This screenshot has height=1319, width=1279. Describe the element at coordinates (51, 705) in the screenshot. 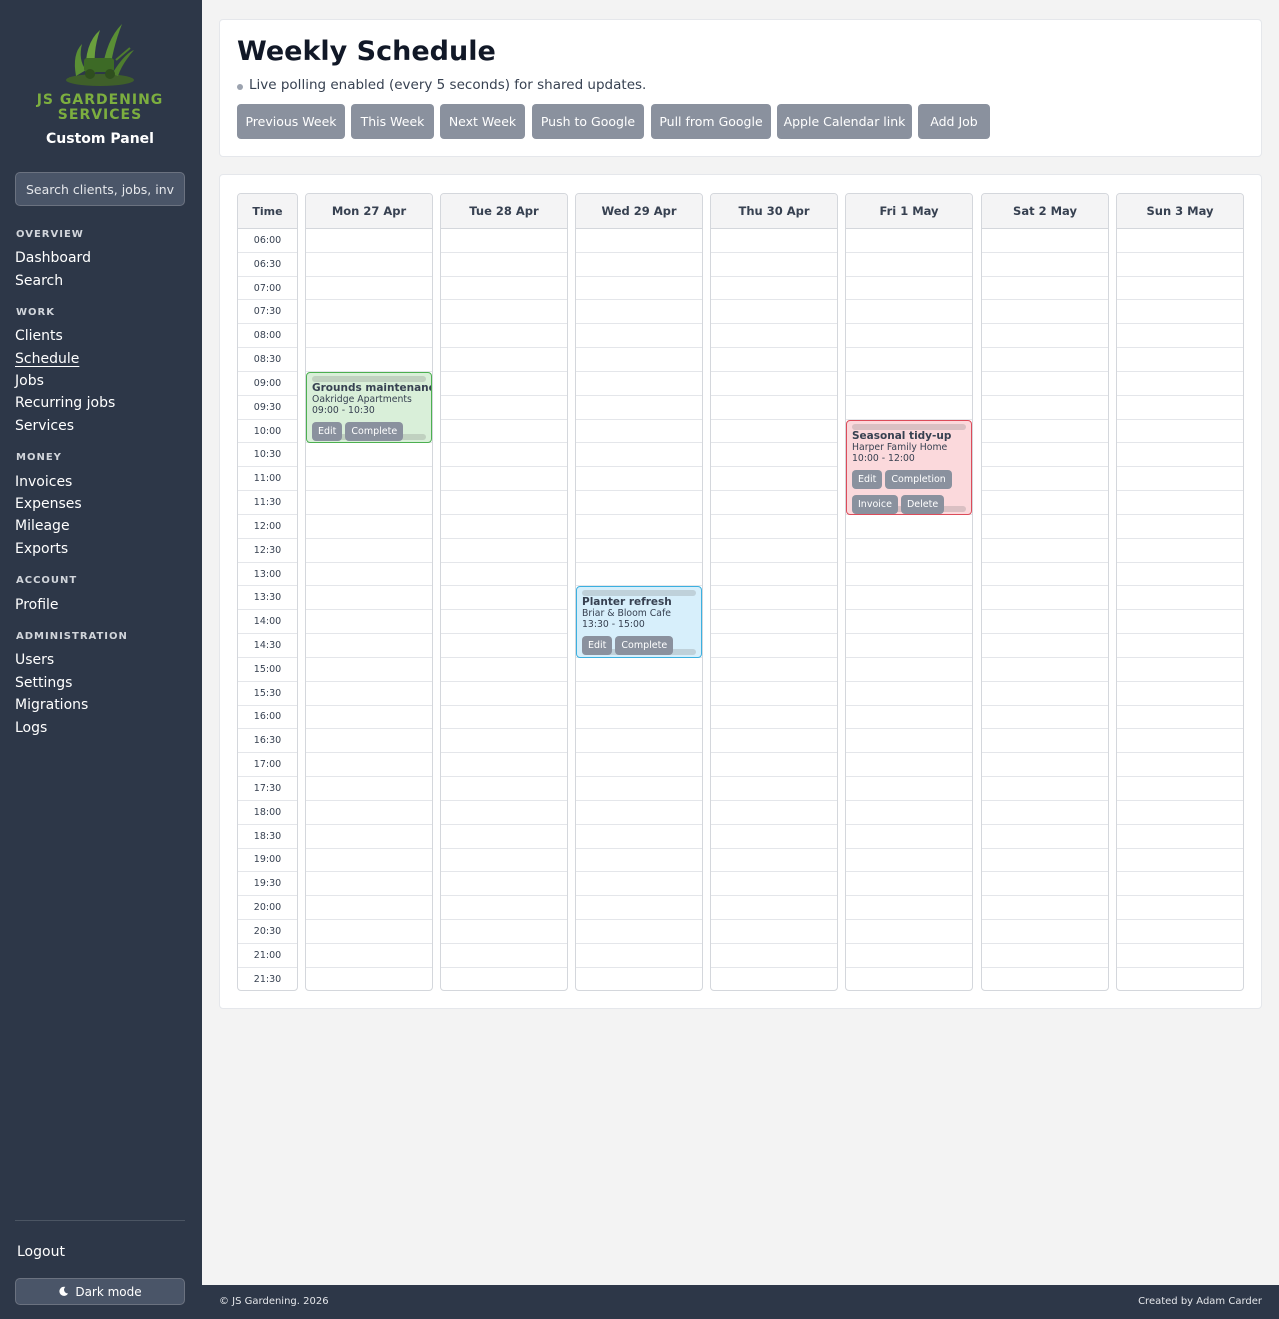

I see `nav-item-migrations: Migrations` at that location.